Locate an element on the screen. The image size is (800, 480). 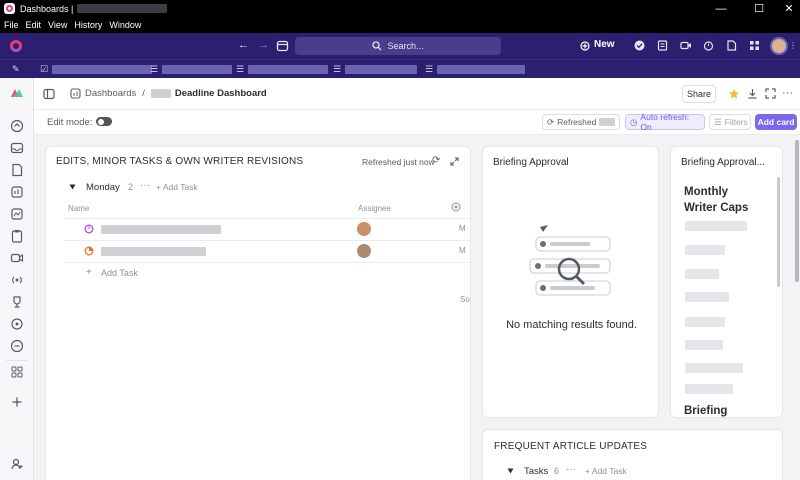
back-arrow-icon: ← is located at coordinates (243, 45).